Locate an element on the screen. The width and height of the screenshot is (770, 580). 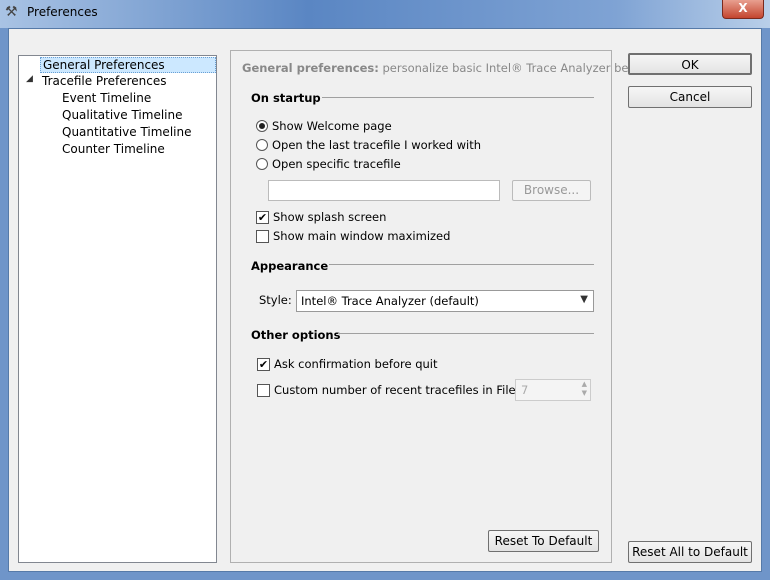
reset-to-default-button: Reset To Default is located at coordinates (543, 541).